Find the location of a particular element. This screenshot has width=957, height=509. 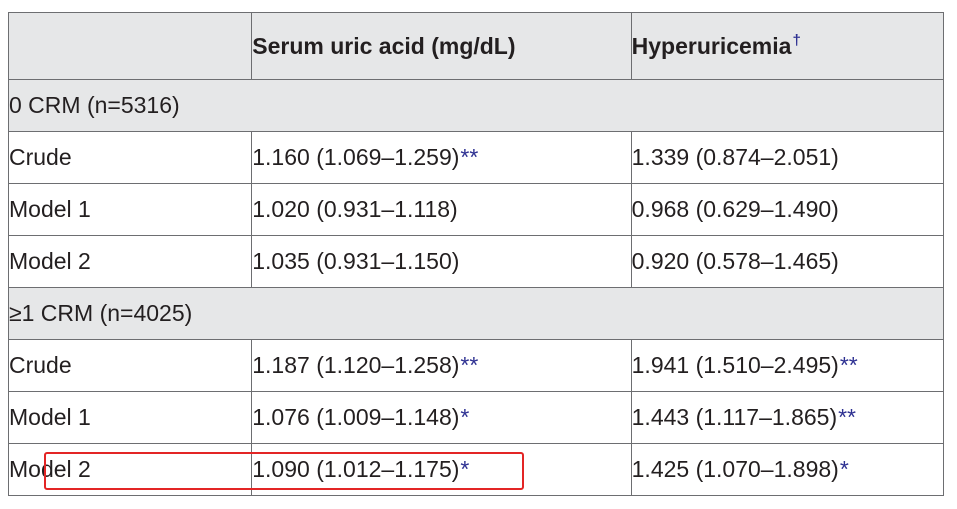

sua-cell: 1.035 (0.931–1.150) is located at coordinates (441, 261).